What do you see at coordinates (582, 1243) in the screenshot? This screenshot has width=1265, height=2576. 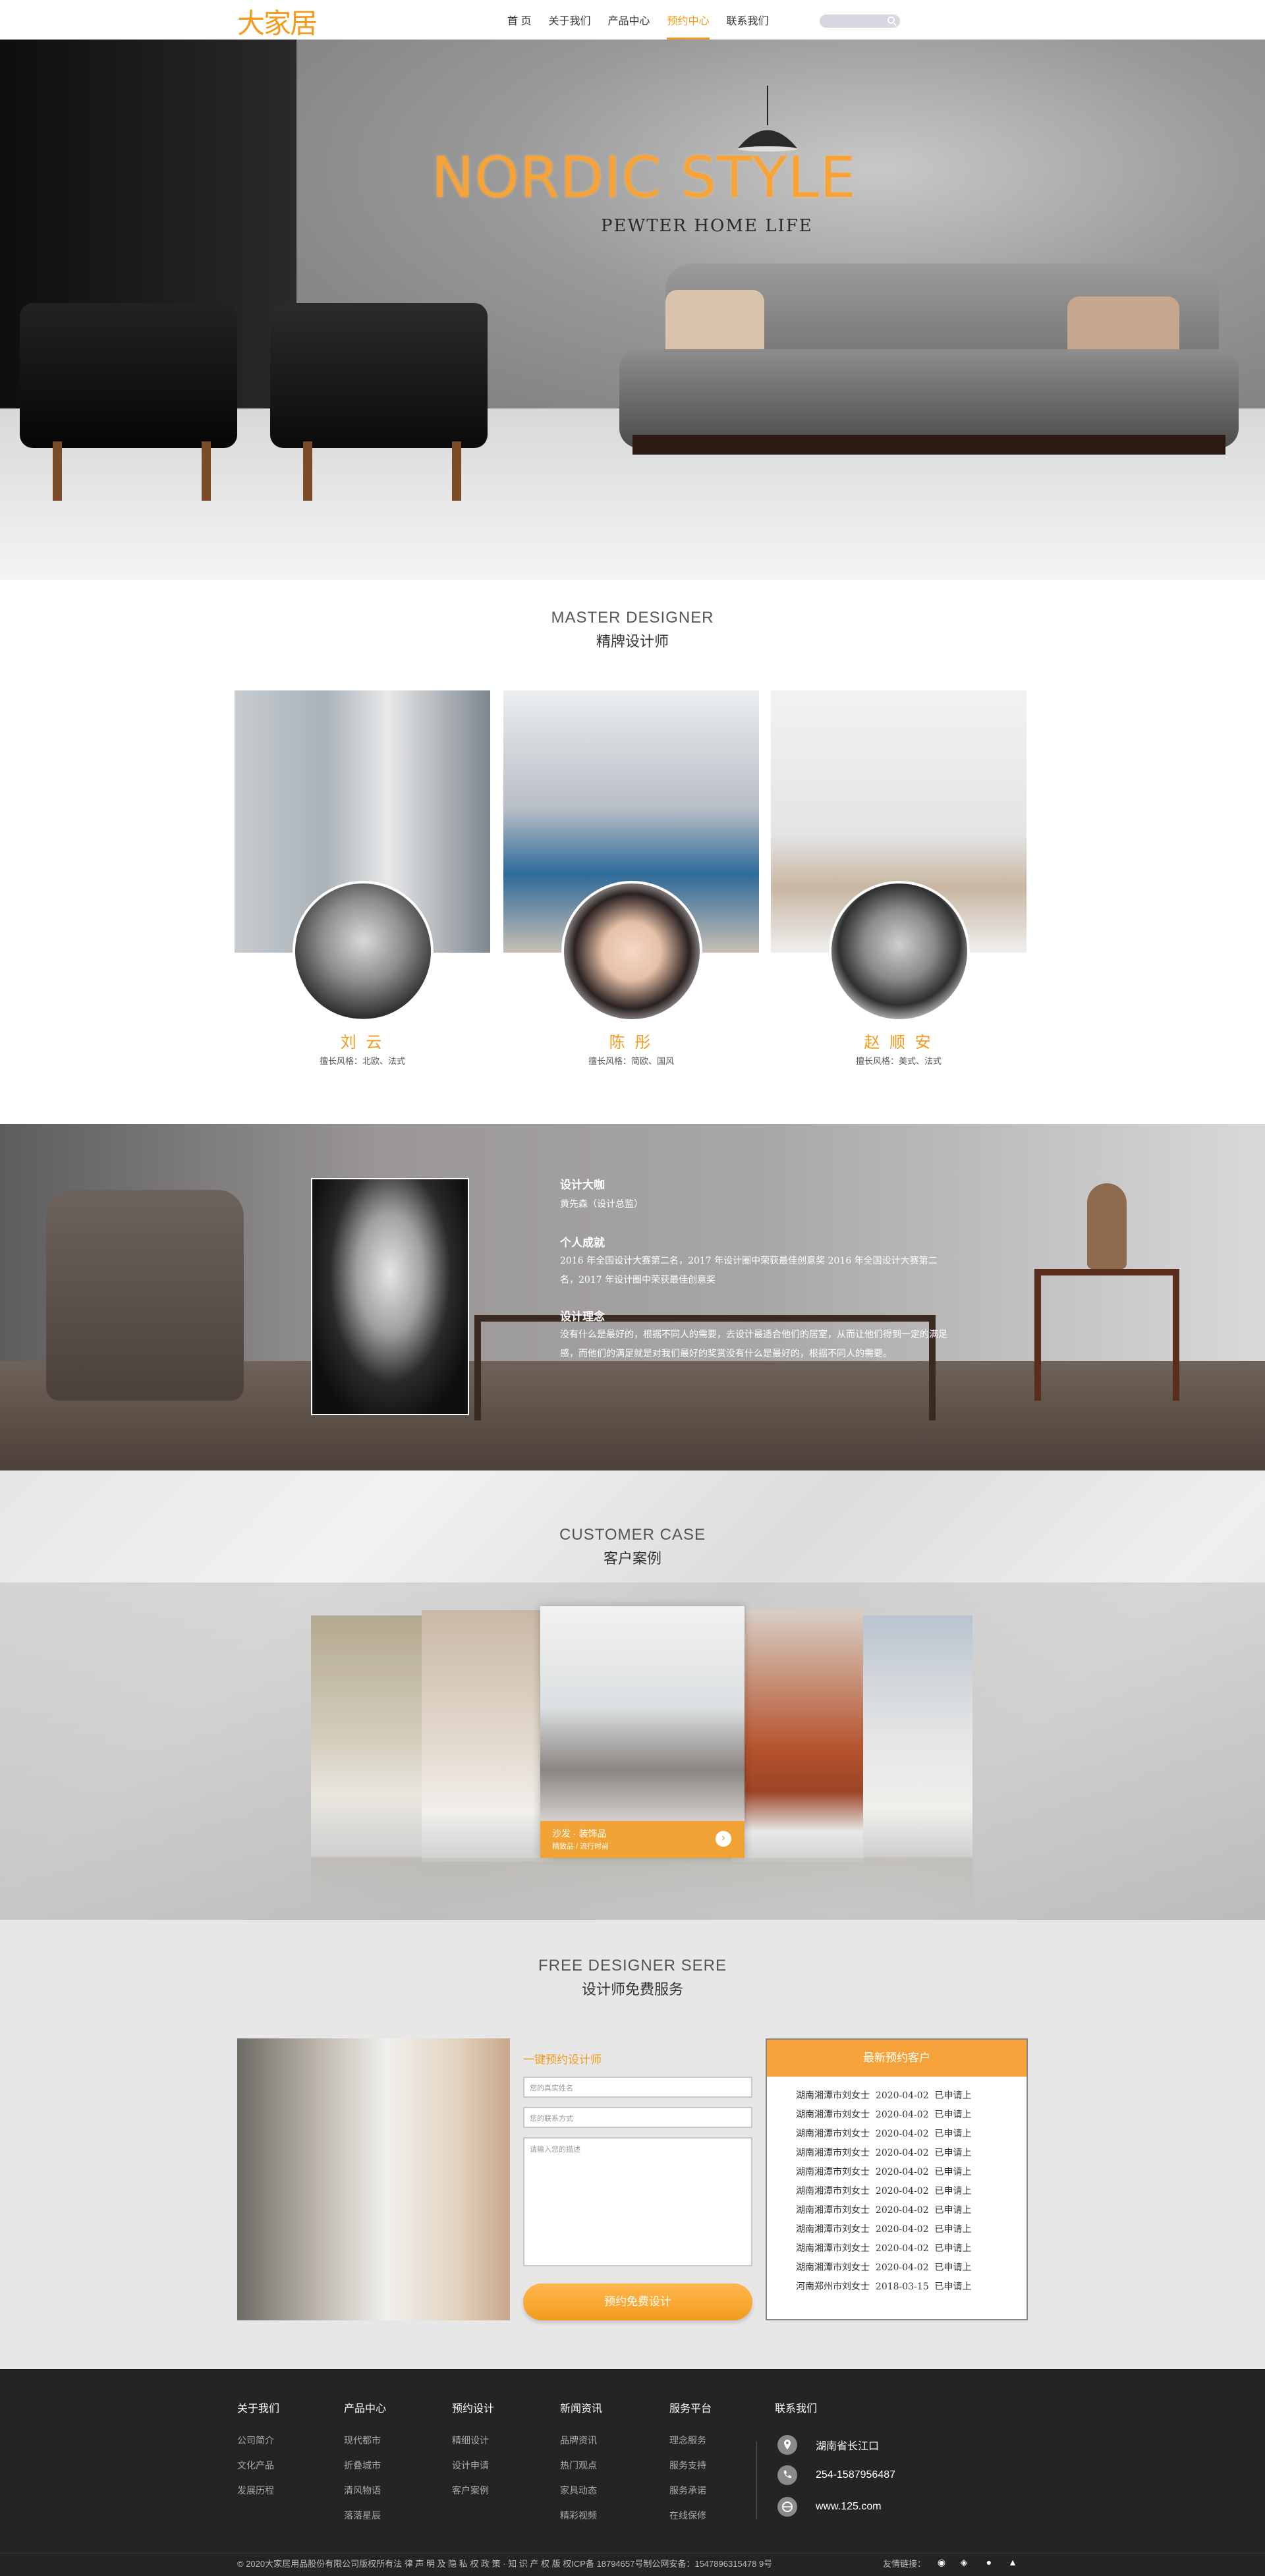 I see `featured-heading-2: 个人成就` at bounding box center [582, 1243].